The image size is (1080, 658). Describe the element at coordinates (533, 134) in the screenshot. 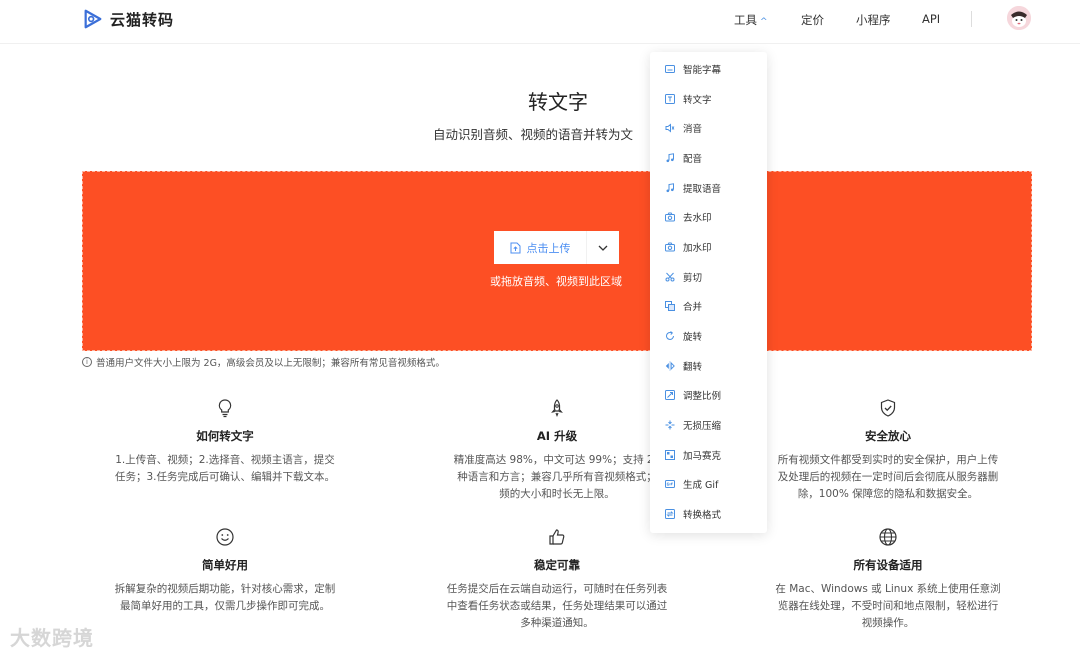

I see `page-subtitle: 自动识别音频、视频的语音并转为文` at that location.